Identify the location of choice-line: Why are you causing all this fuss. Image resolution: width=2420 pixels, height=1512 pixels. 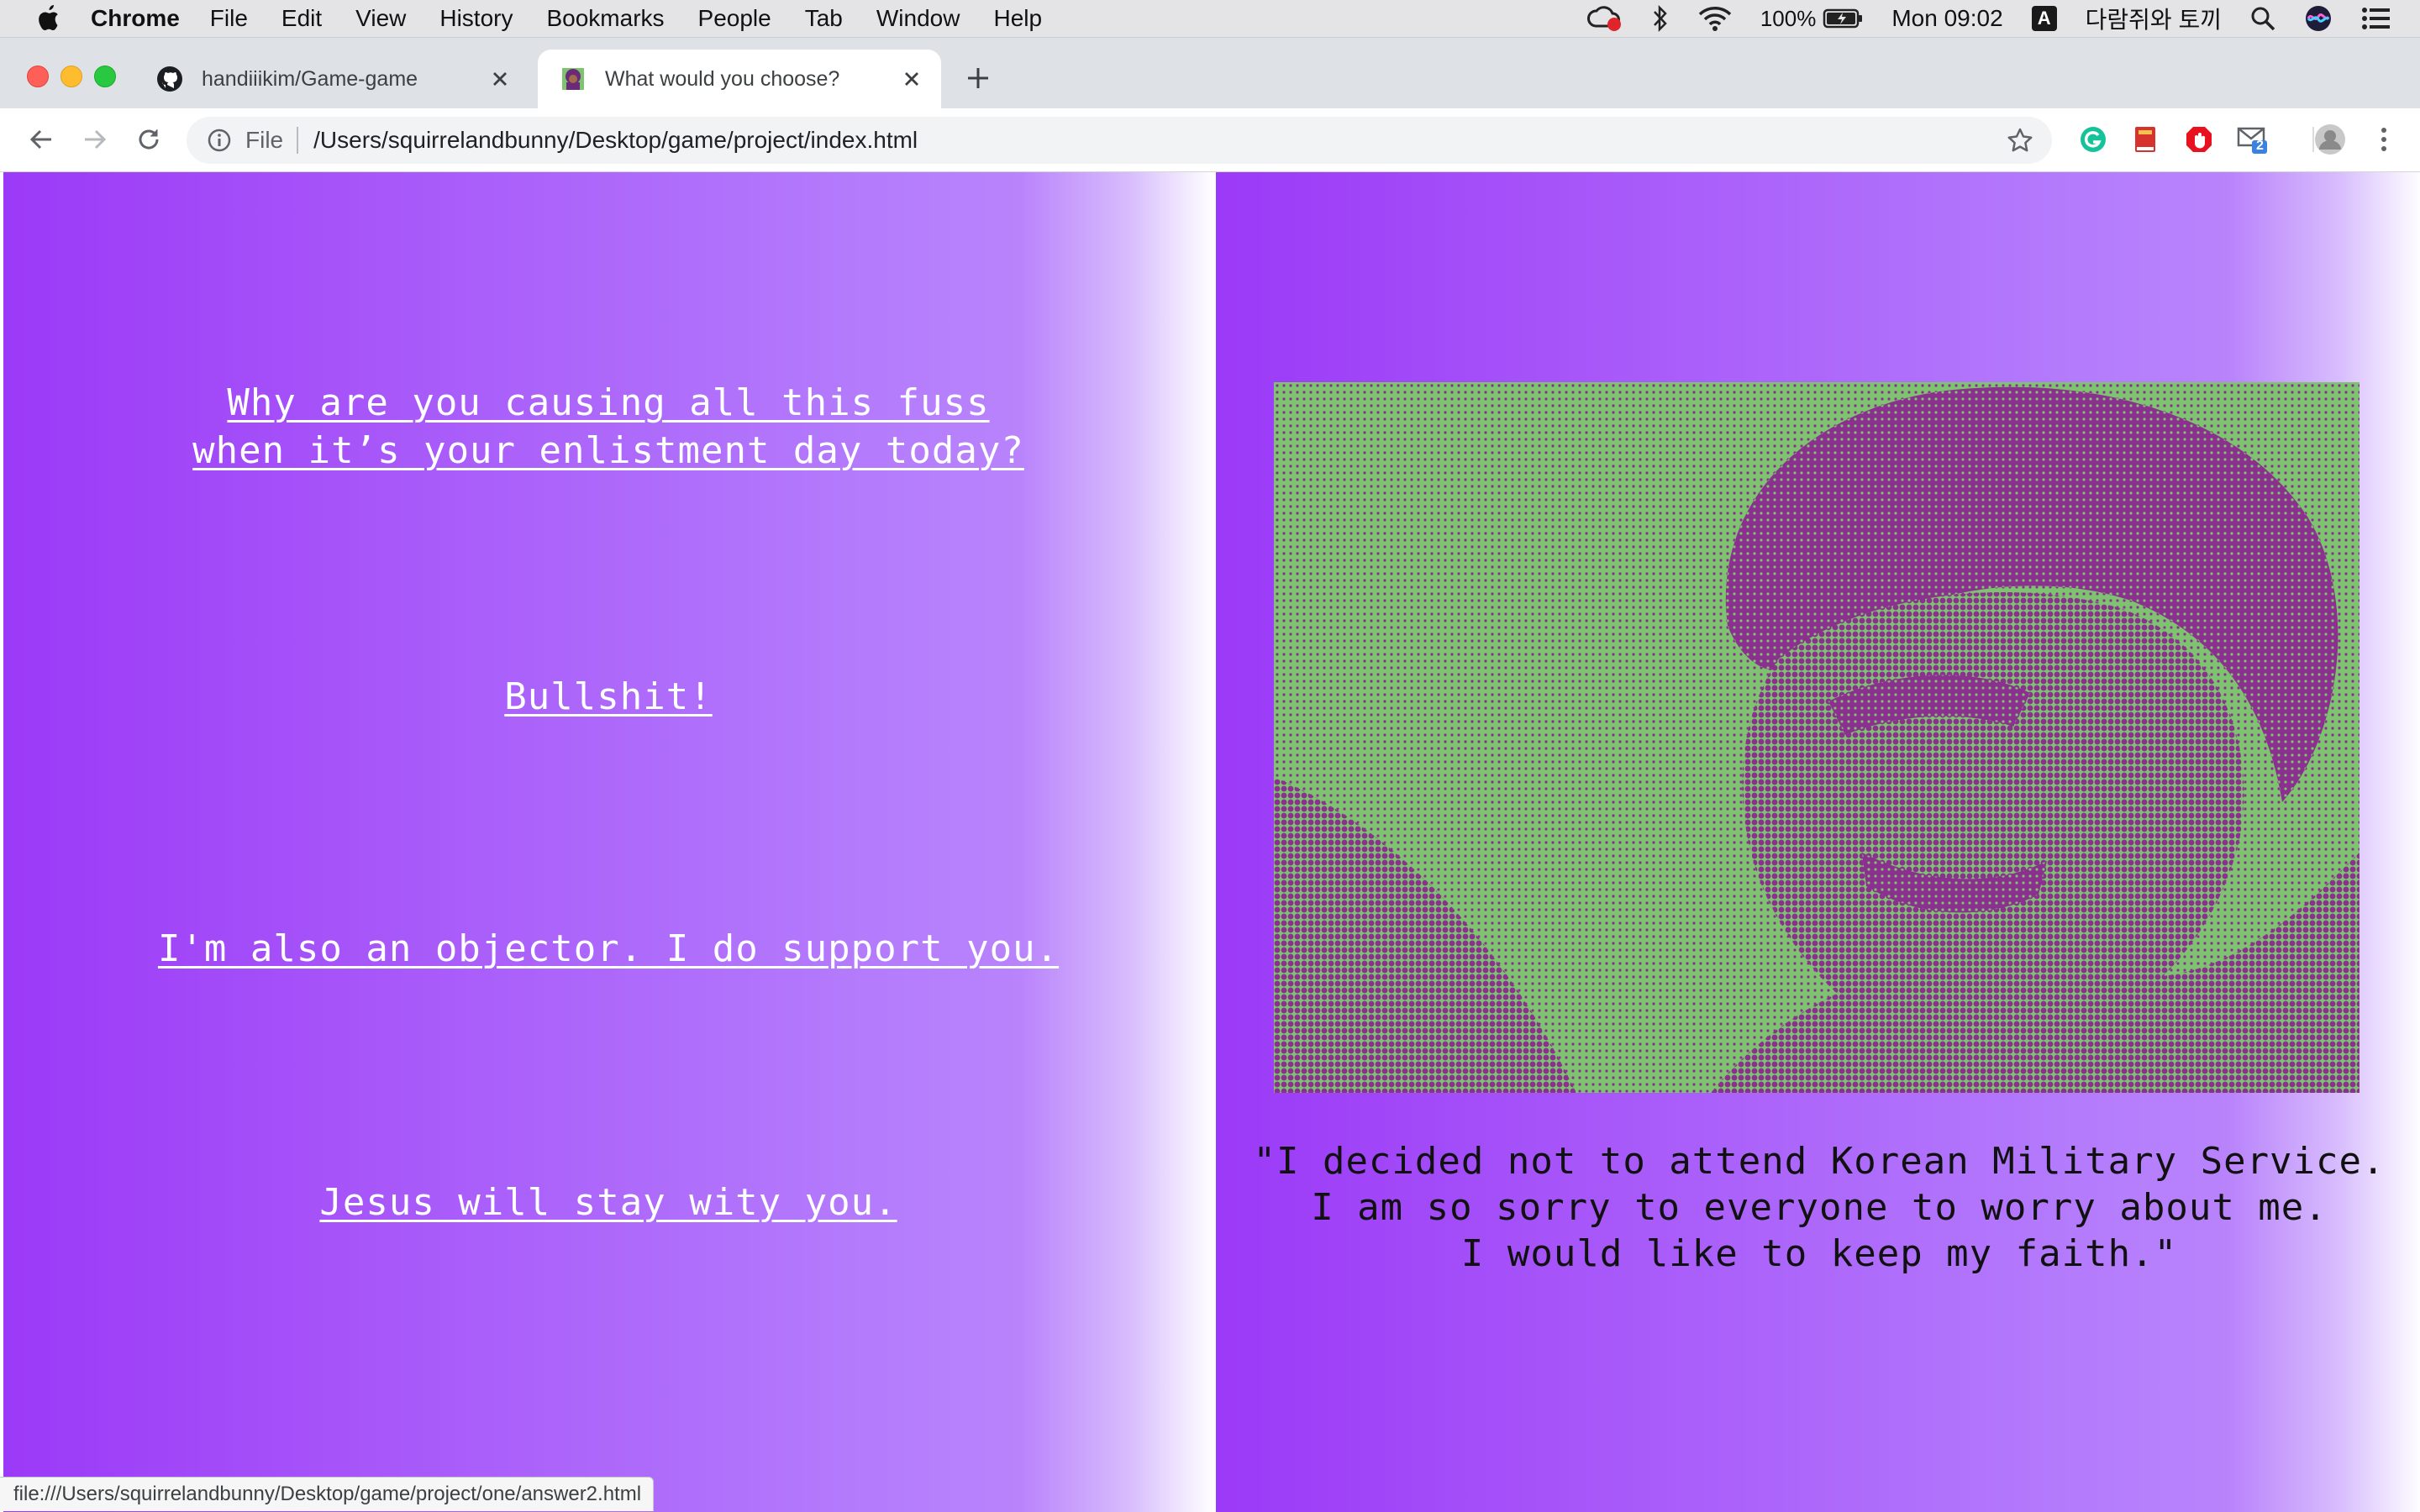
(608, 402).